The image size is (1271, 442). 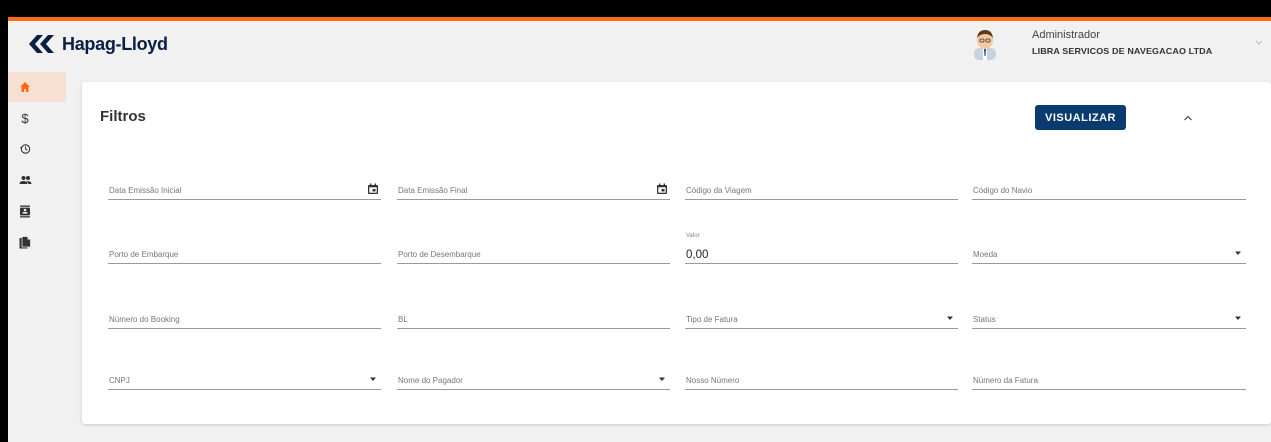 I want to click on codigo-navio-field: Código do Navio, so click(x=1109, y=189).